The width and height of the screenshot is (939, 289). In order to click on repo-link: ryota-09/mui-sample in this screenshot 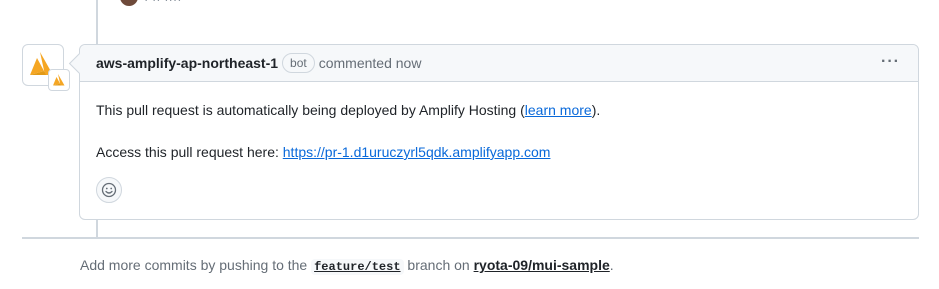, I will do `click(542, 265)`.